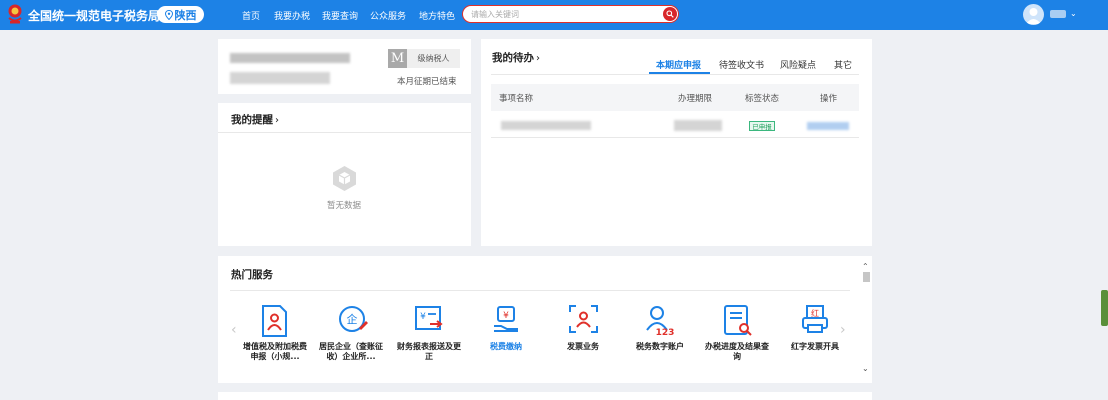  I want to click on reminders-title-text: 我的提醒, so click(252, 120).